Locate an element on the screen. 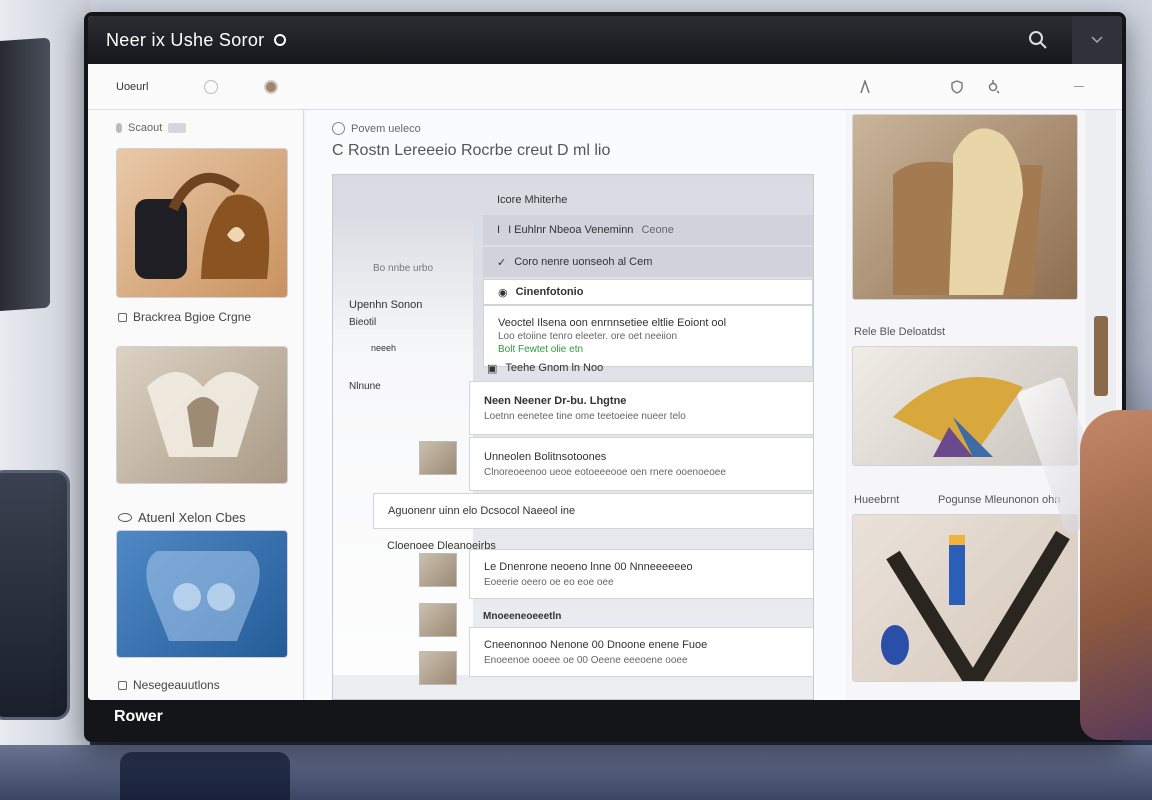 Image resolution: width=1152 pixels, height=800 pixels. list-item: ◉ Cinenfotonio is located at coordinates (648, 292).